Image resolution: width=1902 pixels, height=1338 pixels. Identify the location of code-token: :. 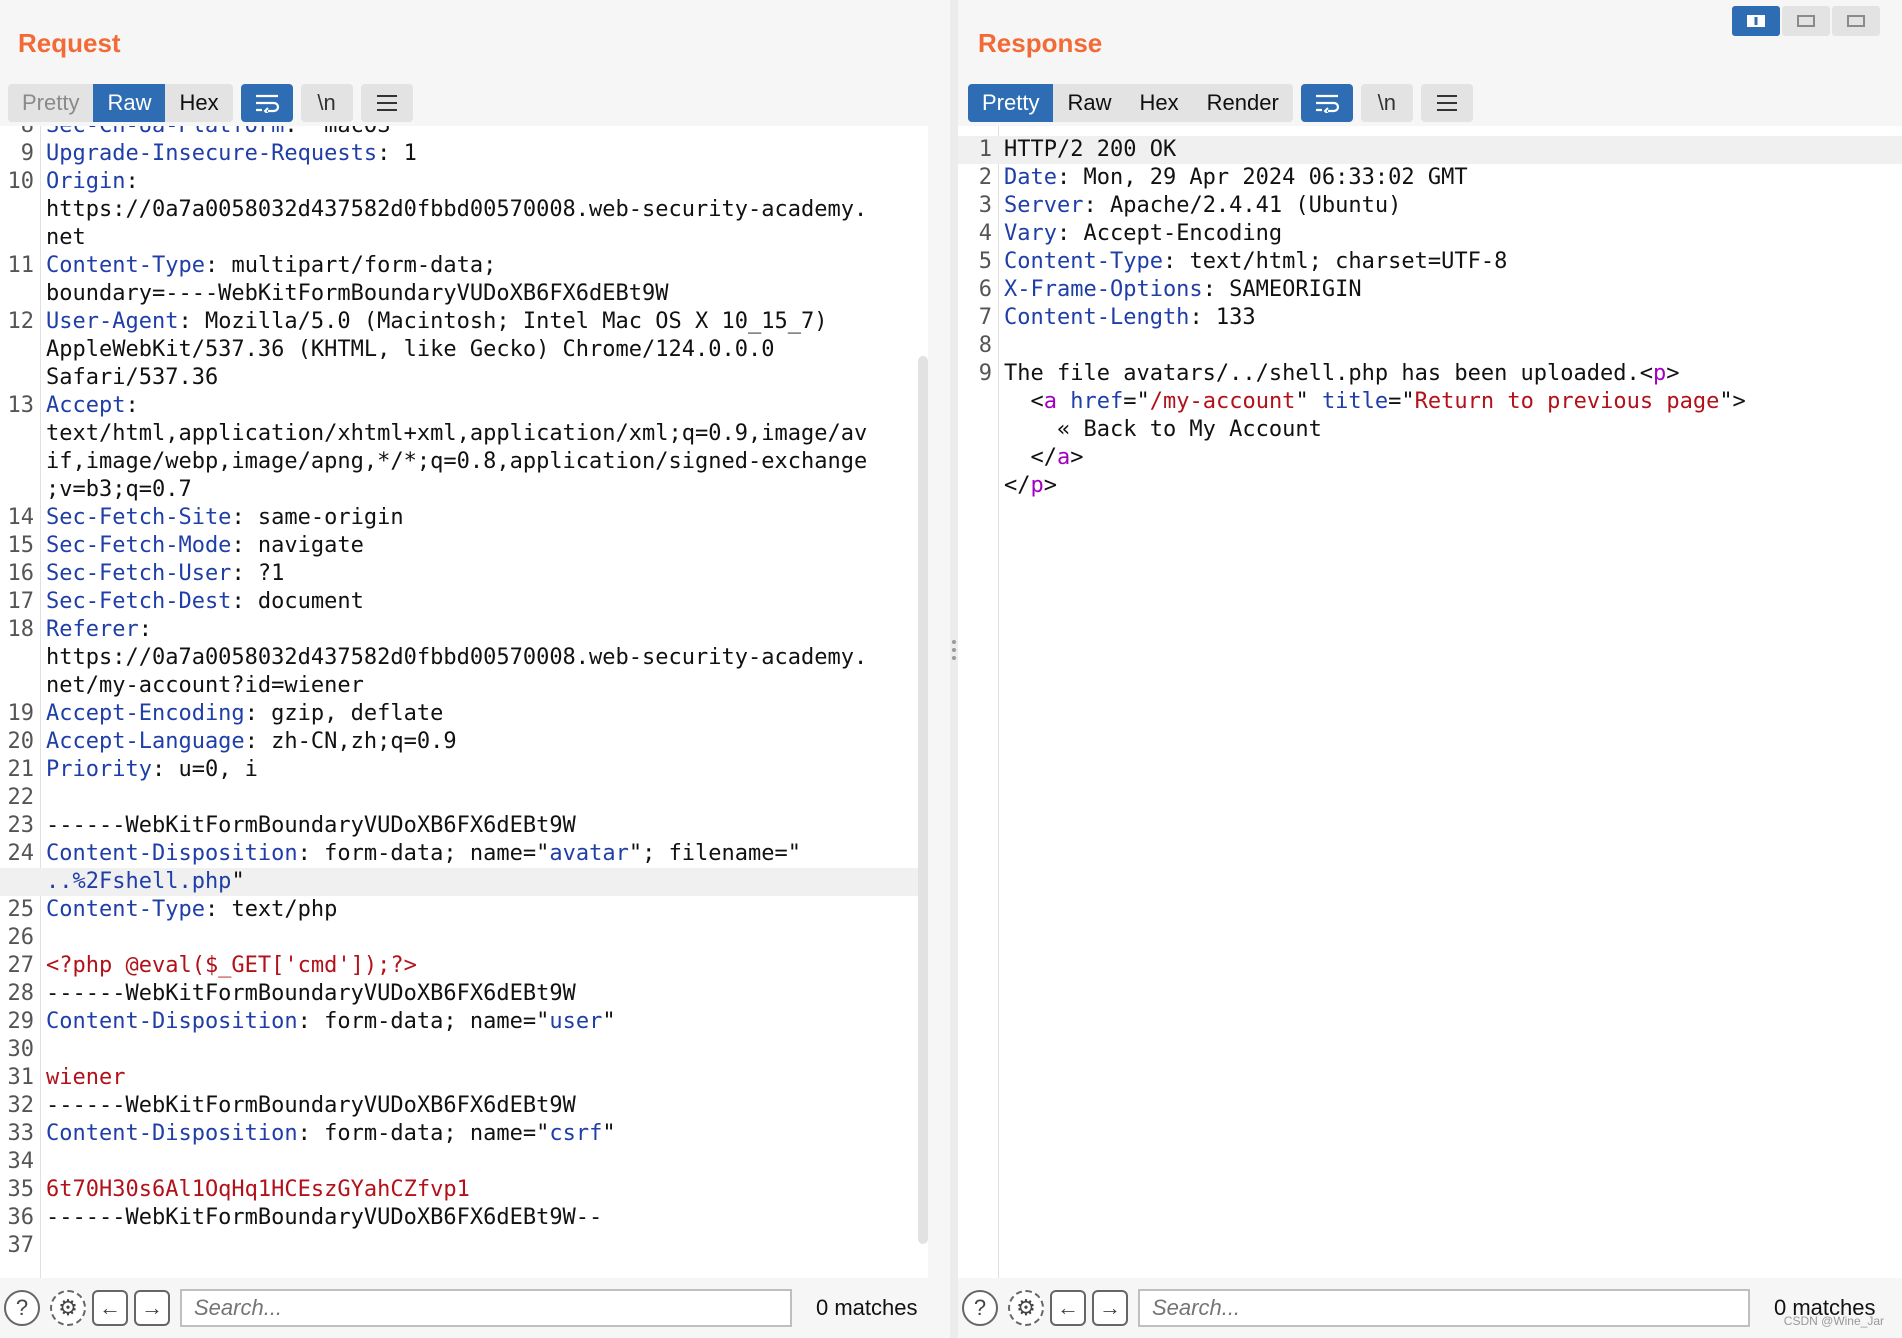
(145, 629).